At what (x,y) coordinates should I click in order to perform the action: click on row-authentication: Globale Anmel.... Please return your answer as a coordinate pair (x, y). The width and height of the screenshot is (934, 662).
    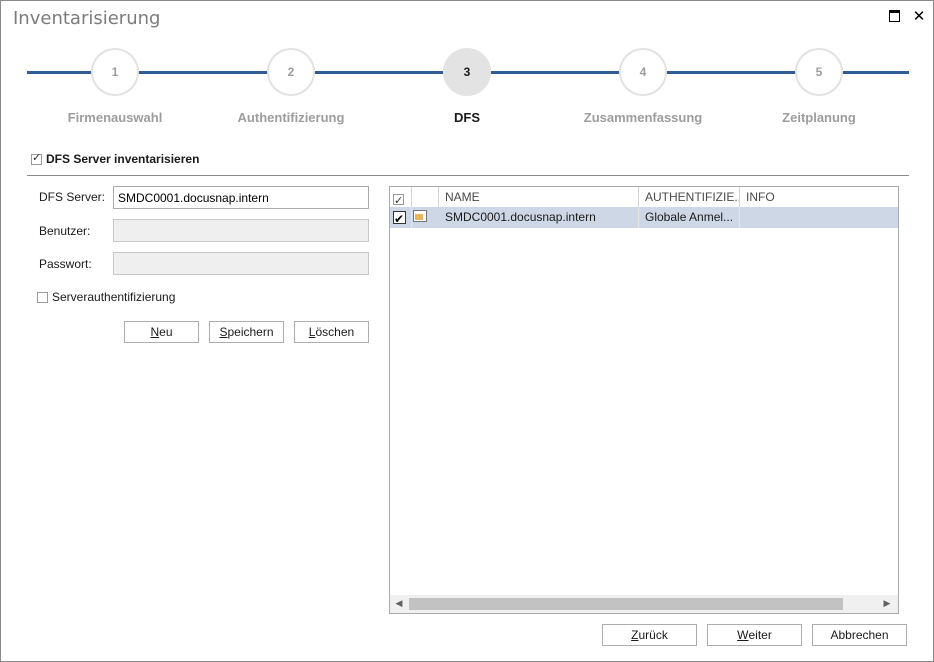
    Looking at the image, I should click on (689, 217).